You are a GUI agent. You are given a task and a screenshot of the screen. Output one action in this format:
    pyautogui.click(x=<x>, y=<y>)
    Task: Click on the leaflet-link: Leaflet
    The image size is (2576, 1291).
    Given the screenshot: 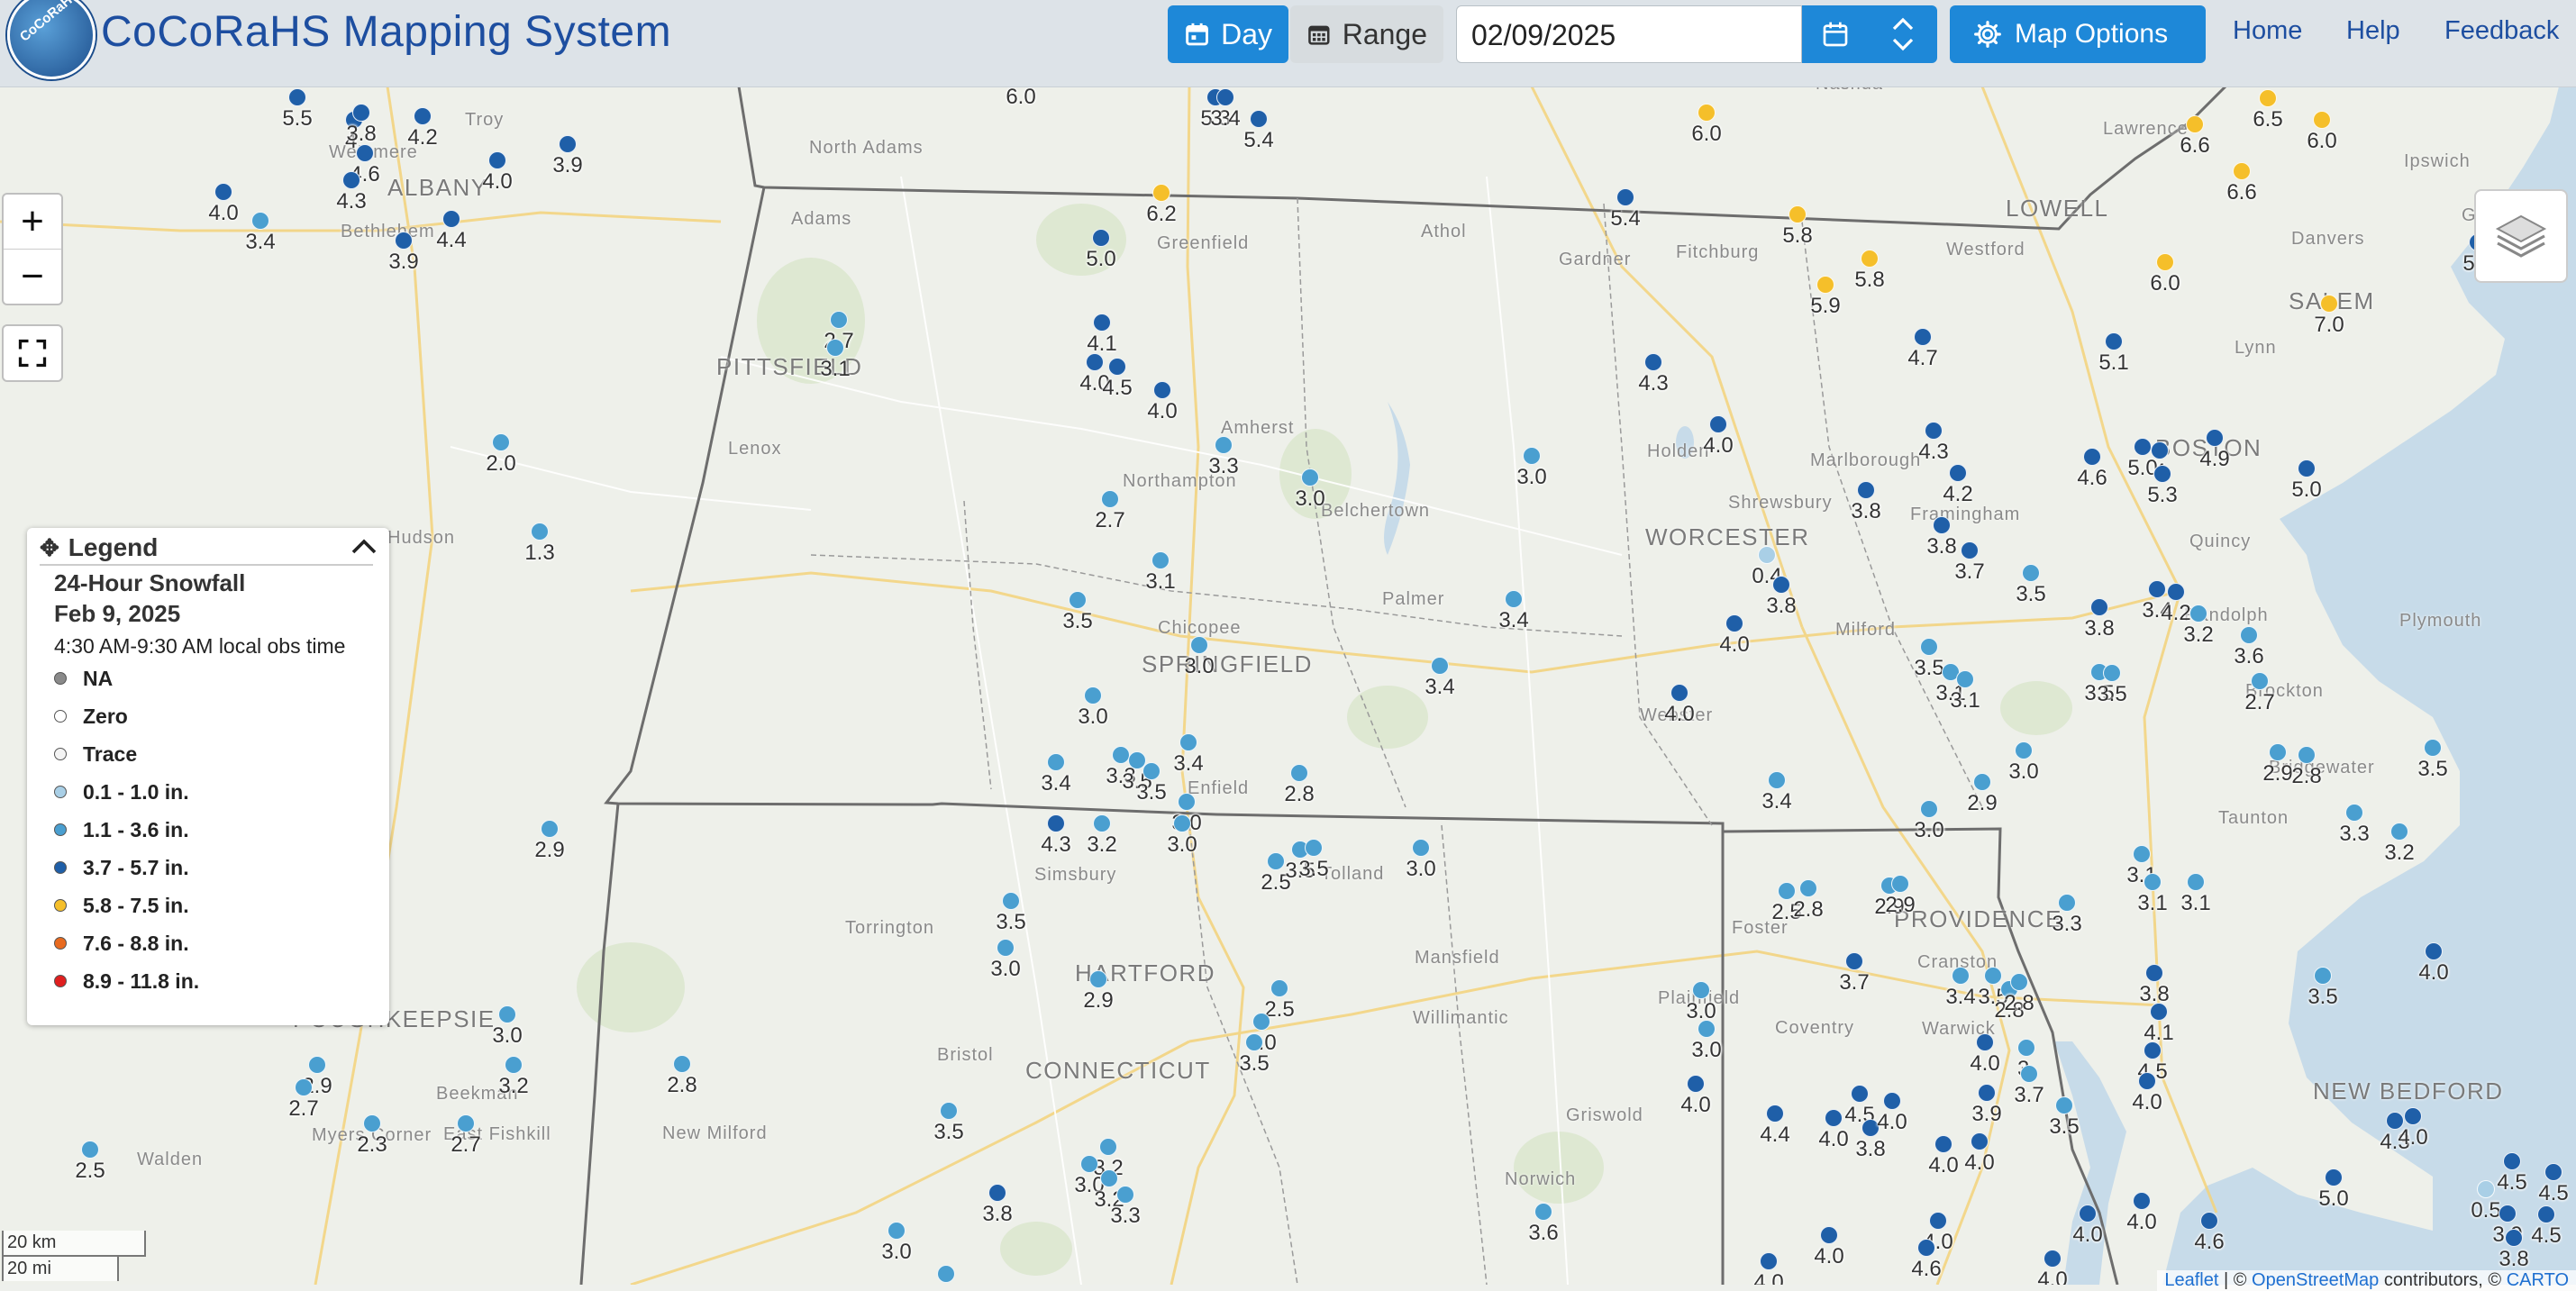 What is the action you would take?
    pyautogui.click(x=2191, y=1280)
    